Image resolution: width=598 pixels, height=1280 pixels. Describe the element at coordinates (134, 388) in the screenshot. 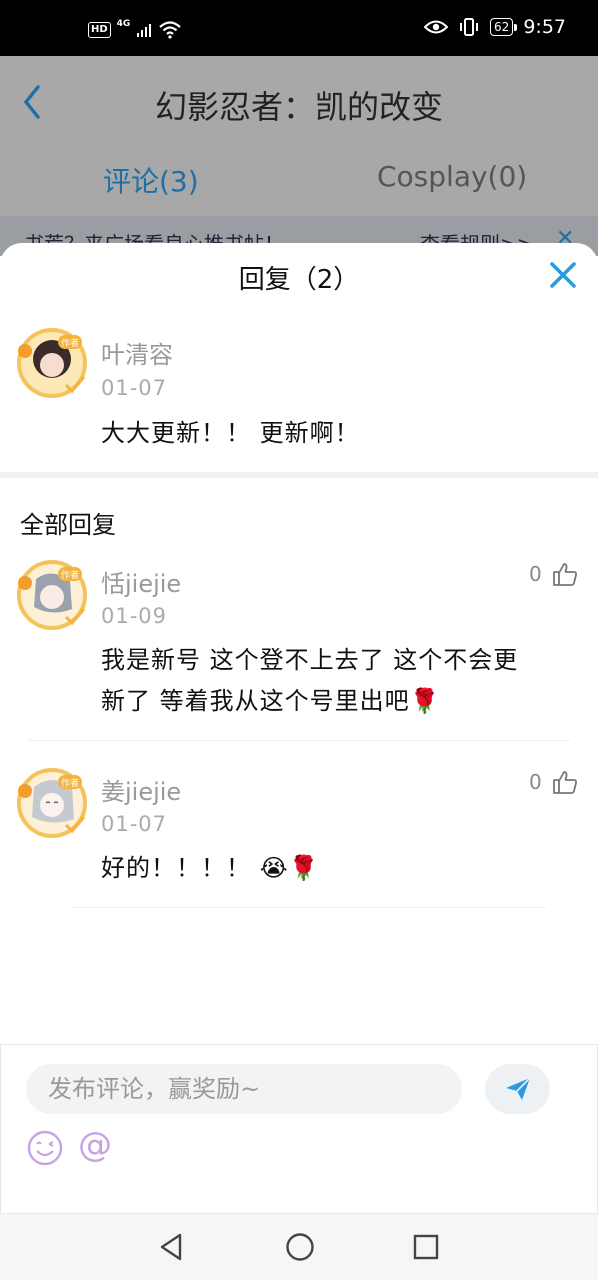

I see `comment-date: 01-07` at that location.